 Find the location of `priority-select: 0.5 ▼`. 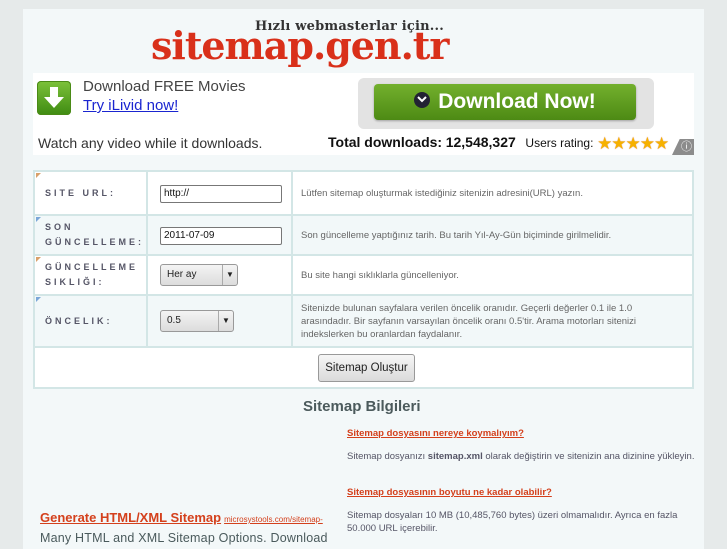

priority-select: 0.5 ▼ is located at coordinates (197, 321).